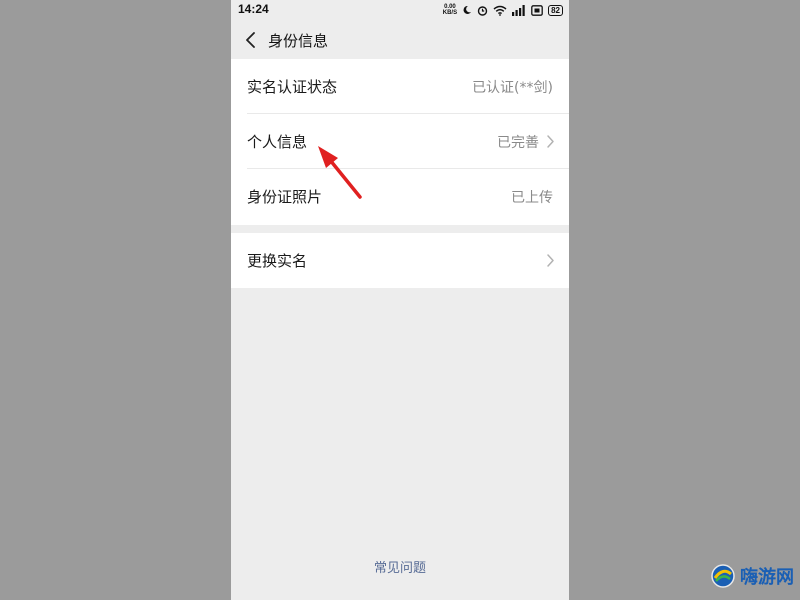 This screenshot has width=800, height=600. What do you see at coordinates (512, 88) in the screenshot?
I see `row-value: 已认证(**剑)` at bounding box center [512, 88].